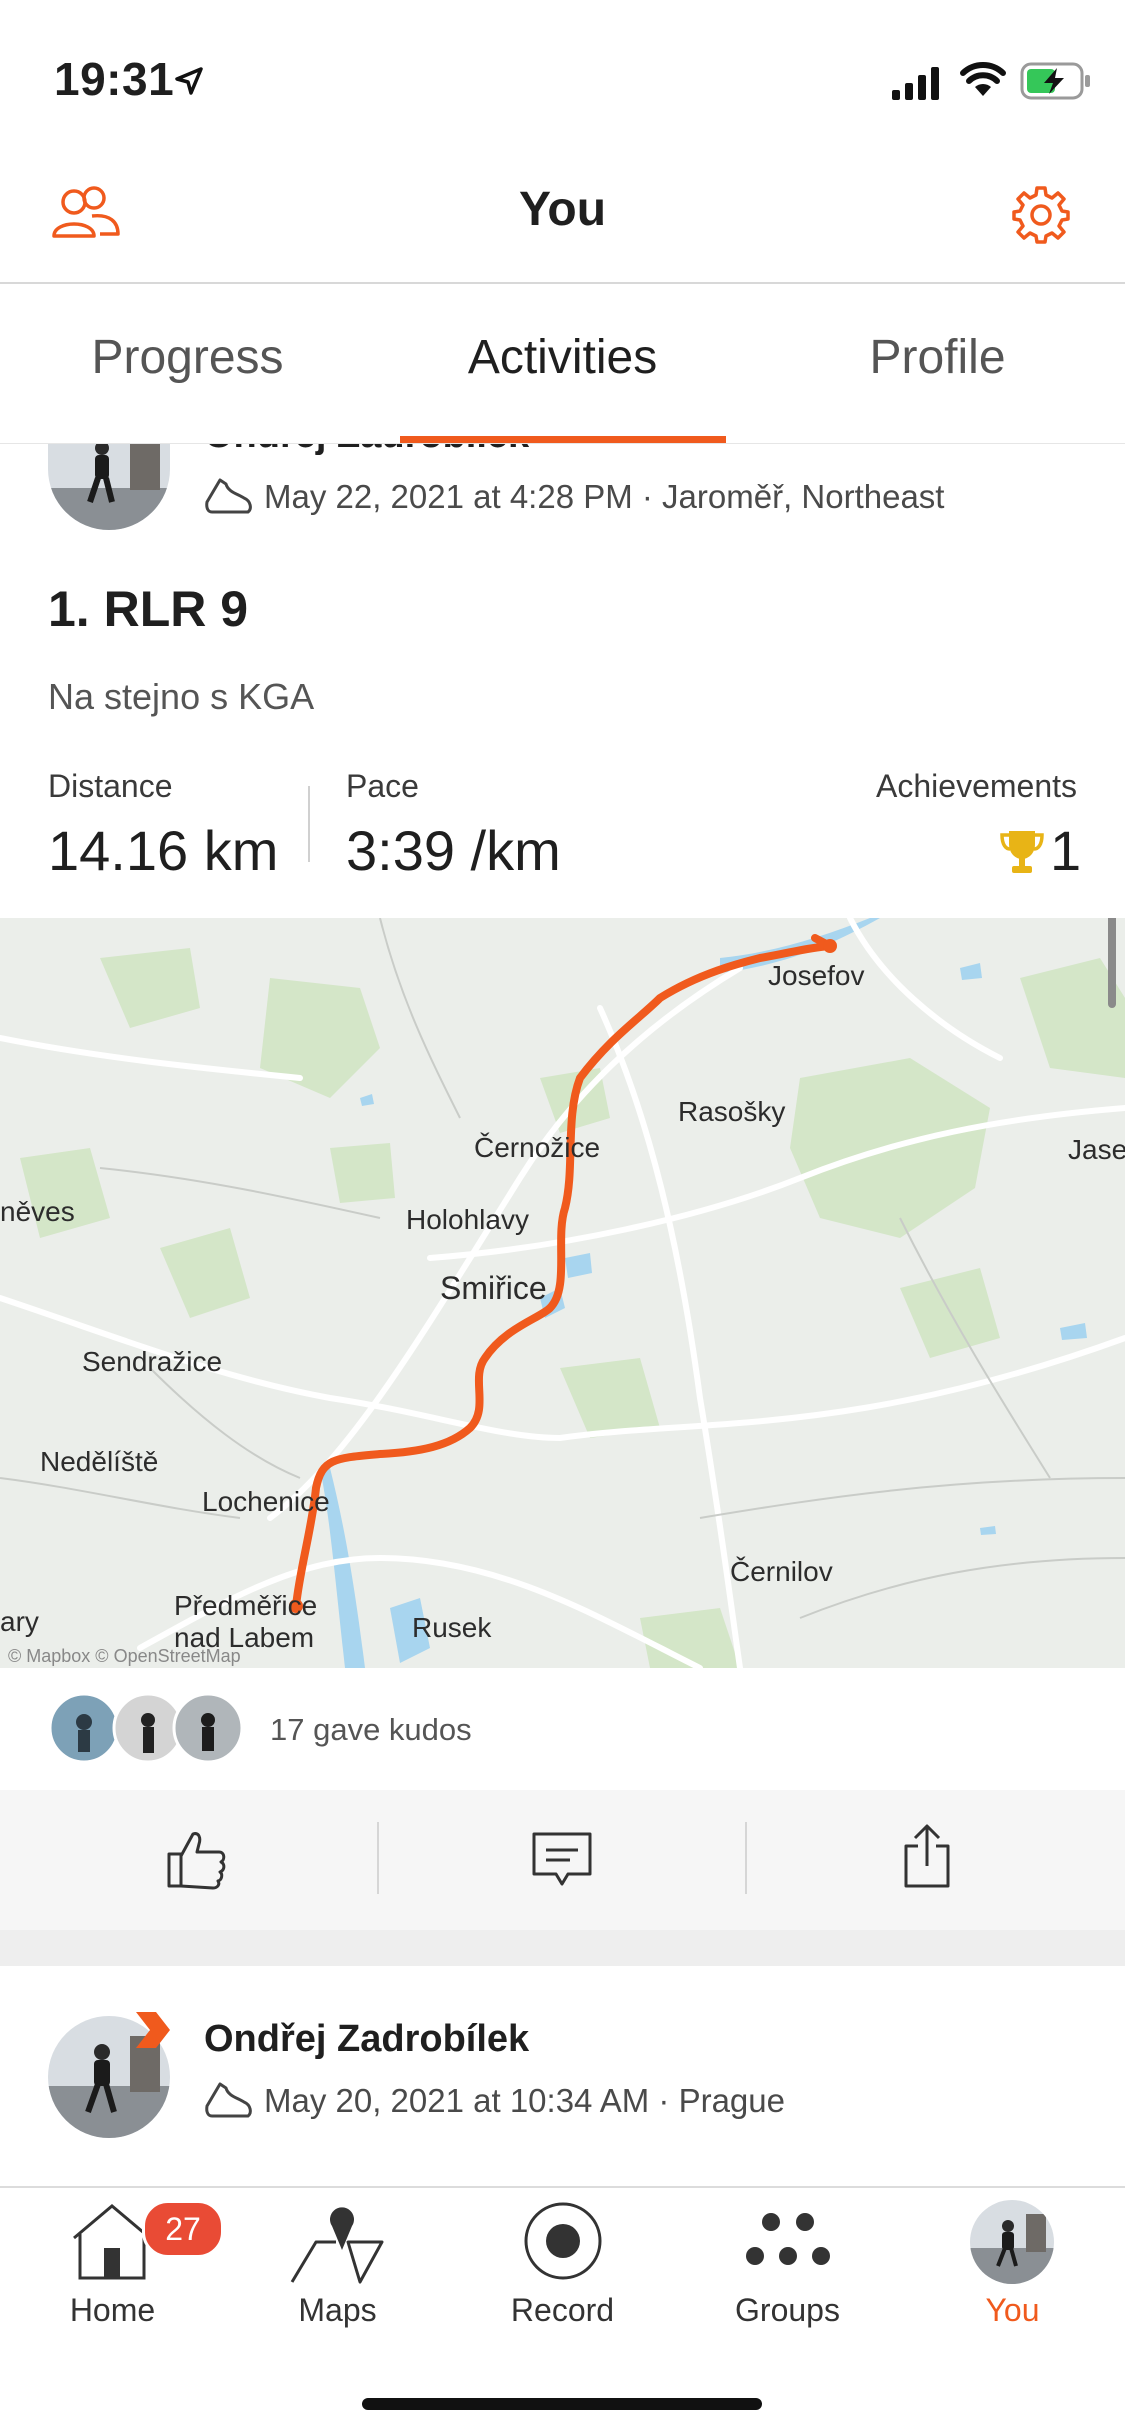  Describe the element at coordinates (788, 2239) in the screenshot. I see `groups-icon` at that location.